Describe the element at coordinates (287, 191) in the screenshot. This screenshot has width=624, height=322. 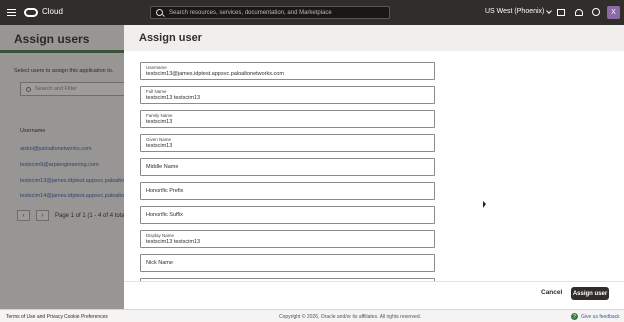
I see `honorific-prefix-field: Honorific Prefix` at that location.